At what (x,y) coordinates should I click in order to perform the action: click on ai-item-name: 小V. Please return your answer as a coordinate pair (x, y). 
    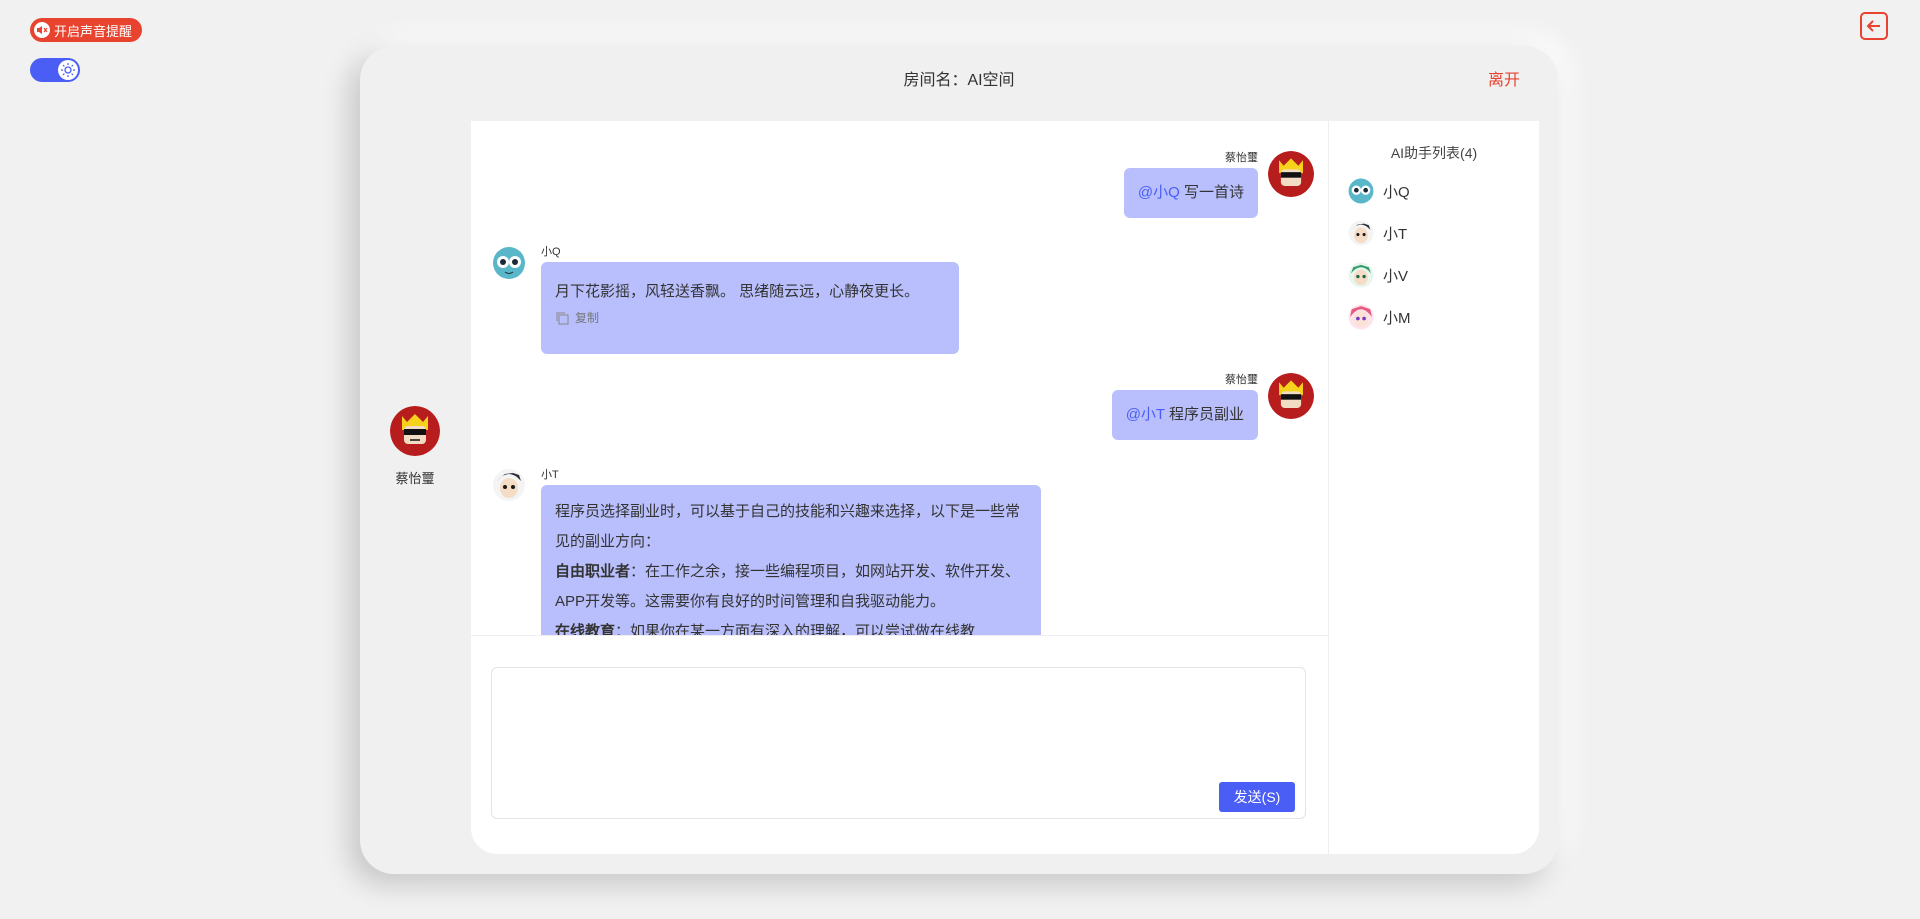
    Looking at the image, I should click on (1396, 276).